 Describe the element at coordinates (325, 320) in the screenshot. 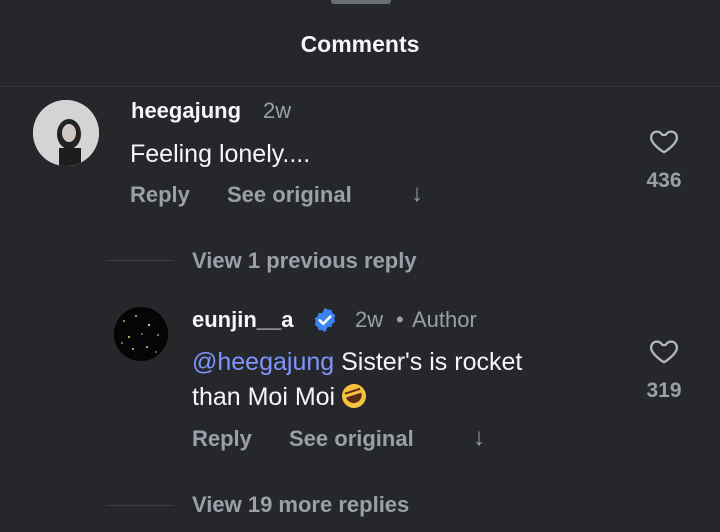

I see `verified-badge-icon` at that location.